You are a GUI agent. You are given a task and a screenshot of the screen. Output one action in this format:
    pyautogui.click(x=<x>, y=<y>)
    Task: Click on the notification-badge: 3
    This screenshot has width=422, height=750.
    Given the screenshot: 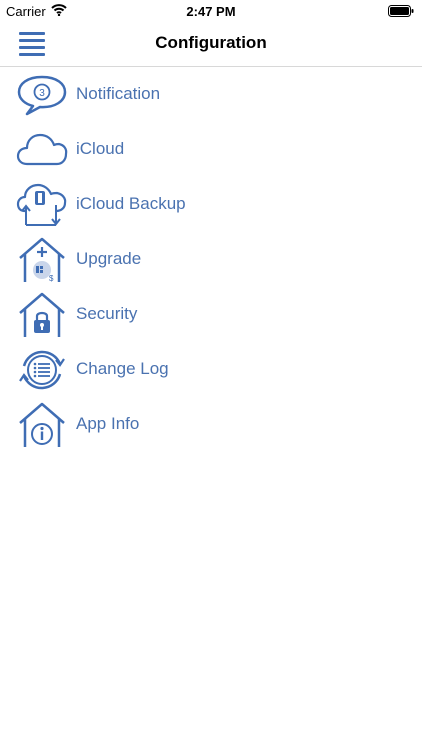 What is the action you would take?
    pyautogui.click(x=42, y=93)
    